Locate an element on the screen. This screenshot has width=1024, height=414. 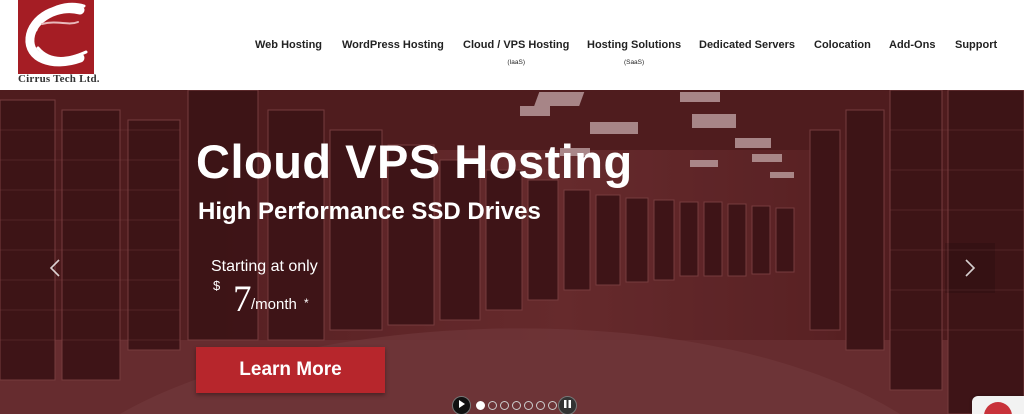
nav-label: Support is located at coordinates (976, 45).